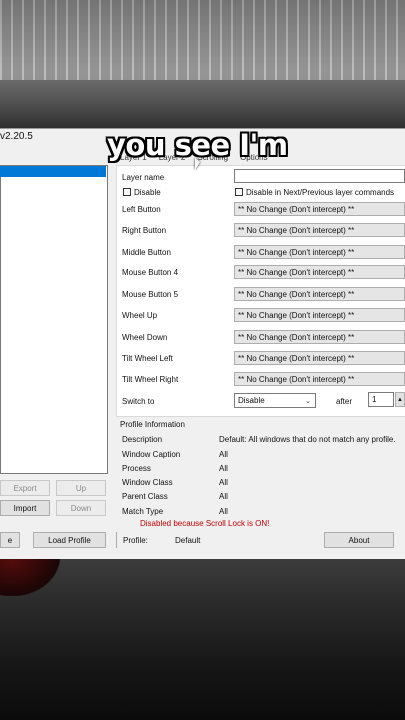 This screenshot has height=720, width=405. Describe the element at coordinates (202, 105) in the screenshot. I see `background-beam` at that location.